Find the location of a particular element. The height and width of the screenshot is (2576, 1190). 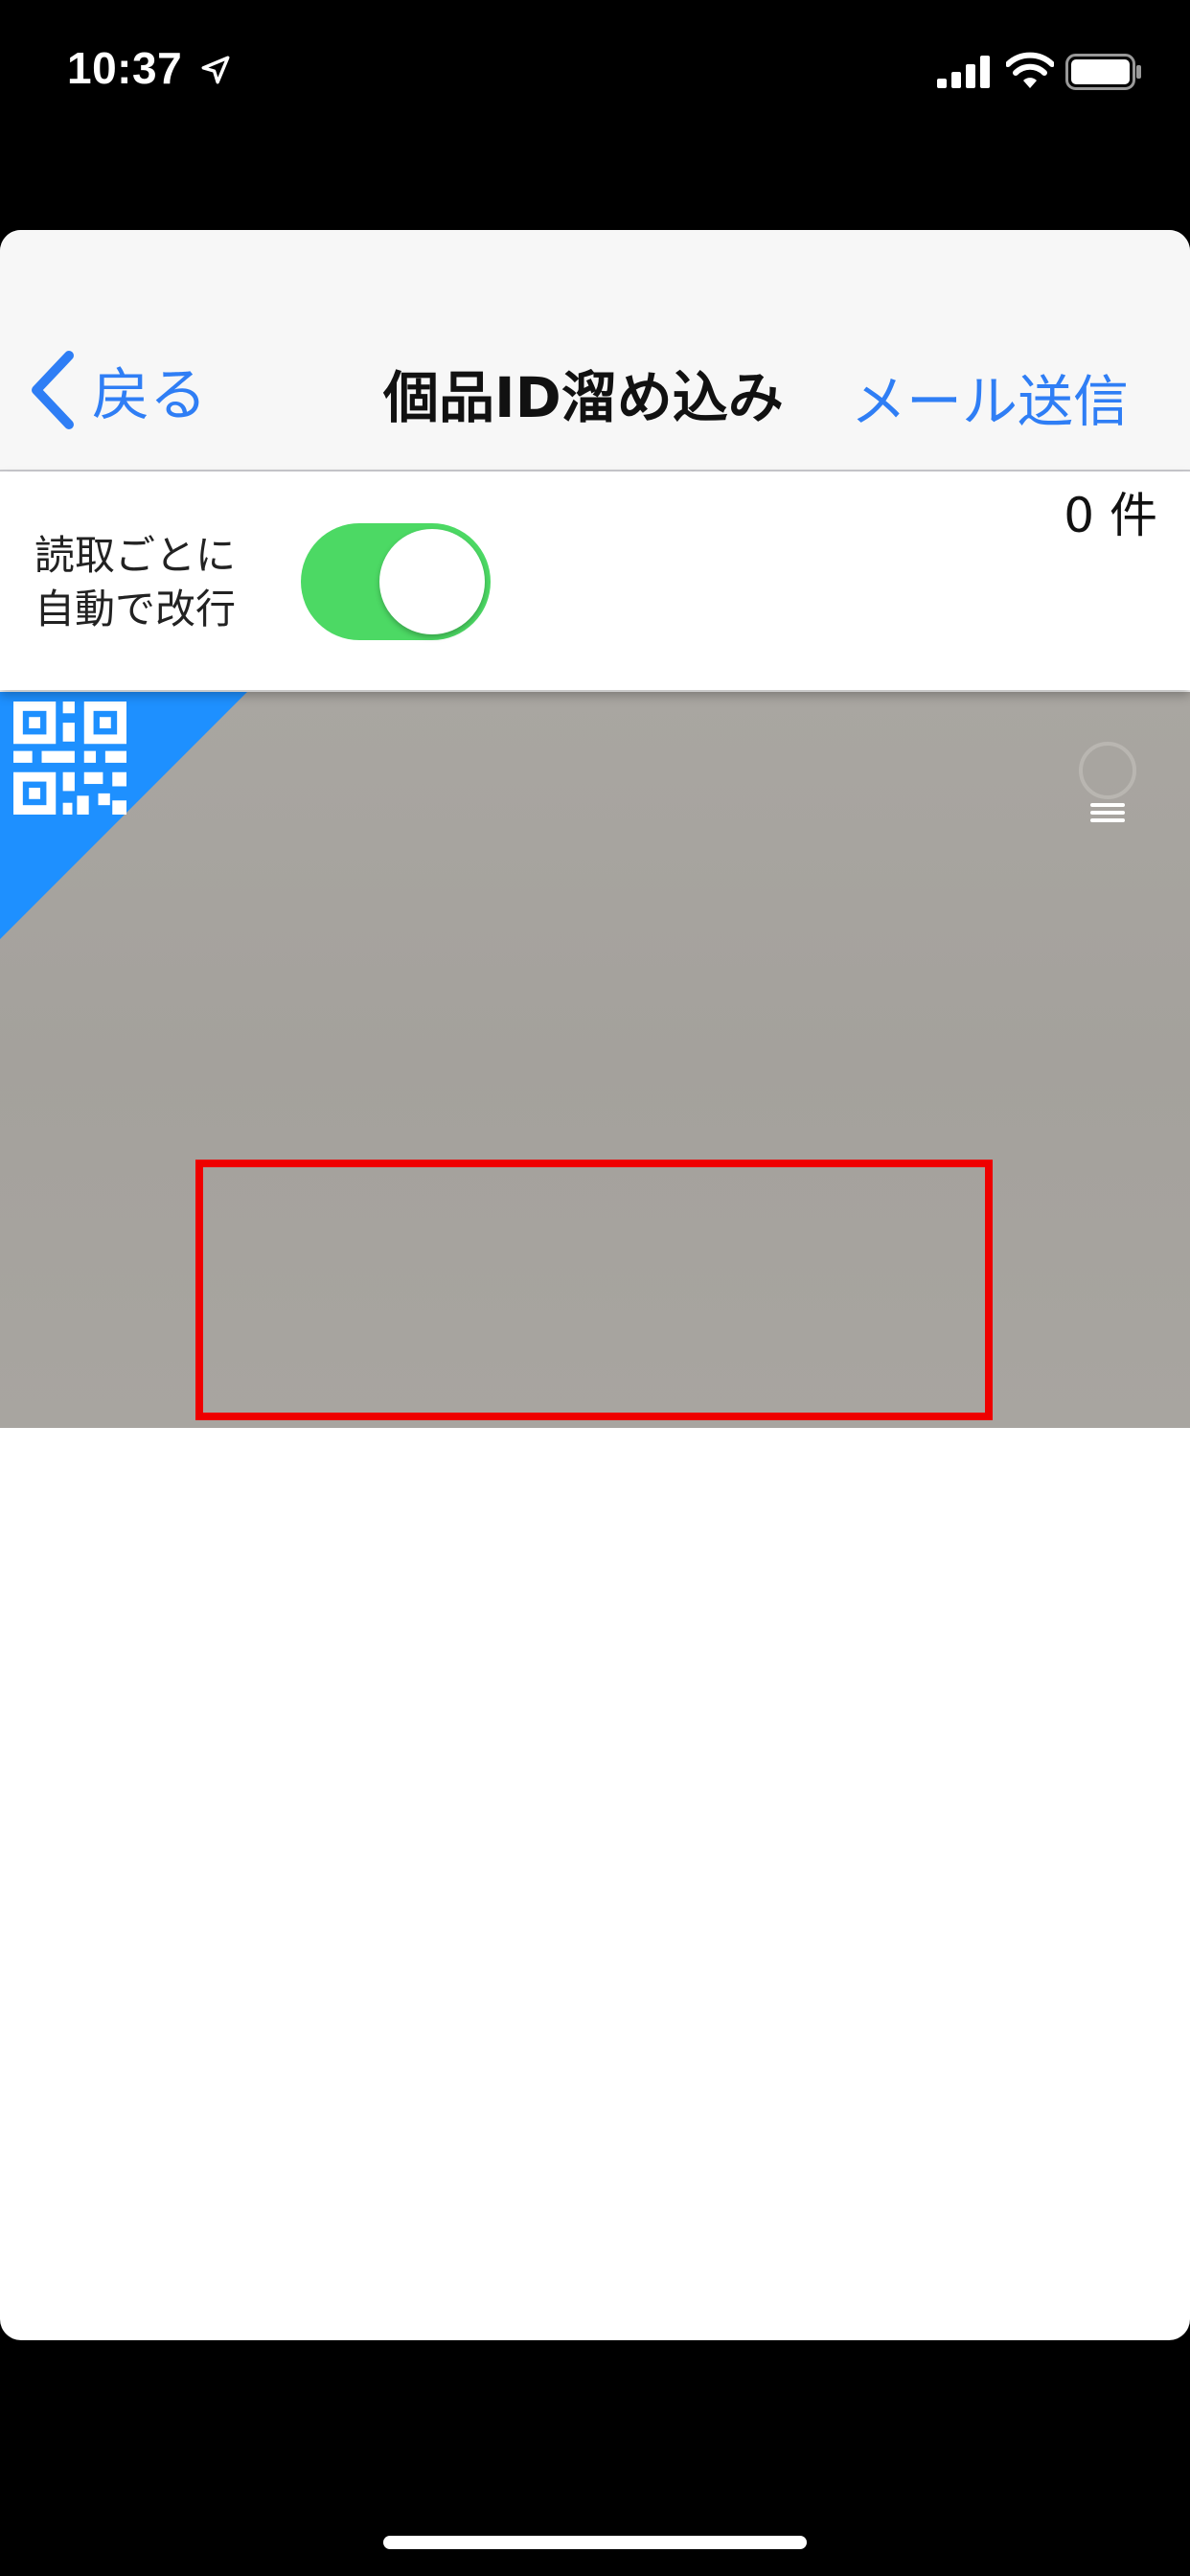

auto-newline-label-line2: 自動で改行 is located at coordinates (136, 609).